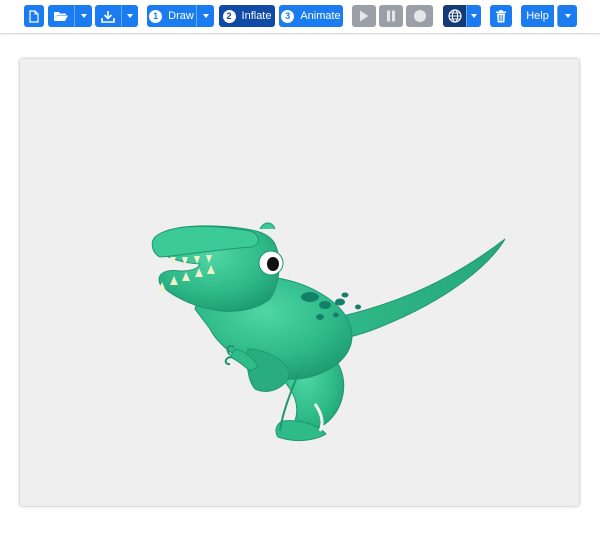 The image size is (600, 548). I want to click on help-label: Help, so click(537, 16).